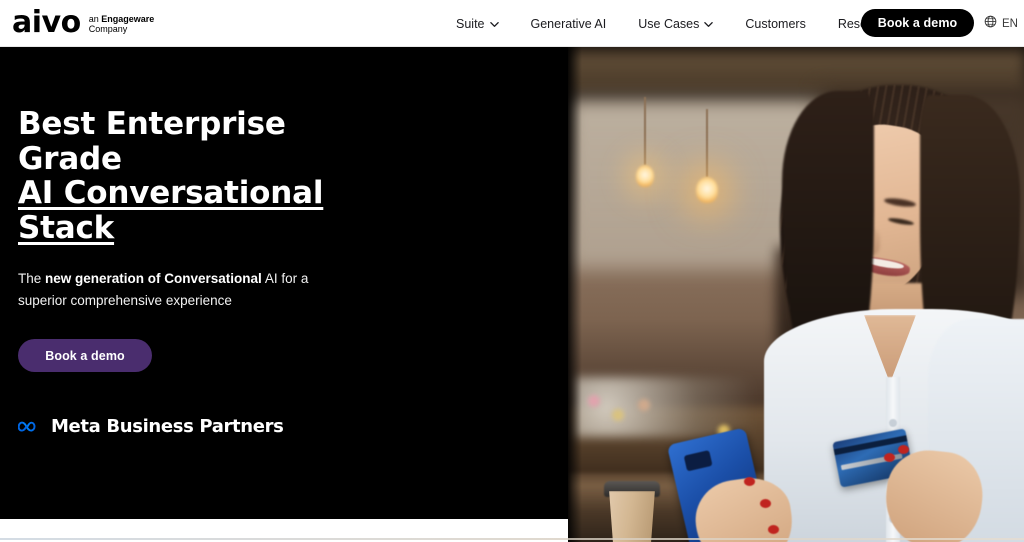 The width and height of the screenshot is (1024, 542). I want to click on globe-icon, so click(990, 24).